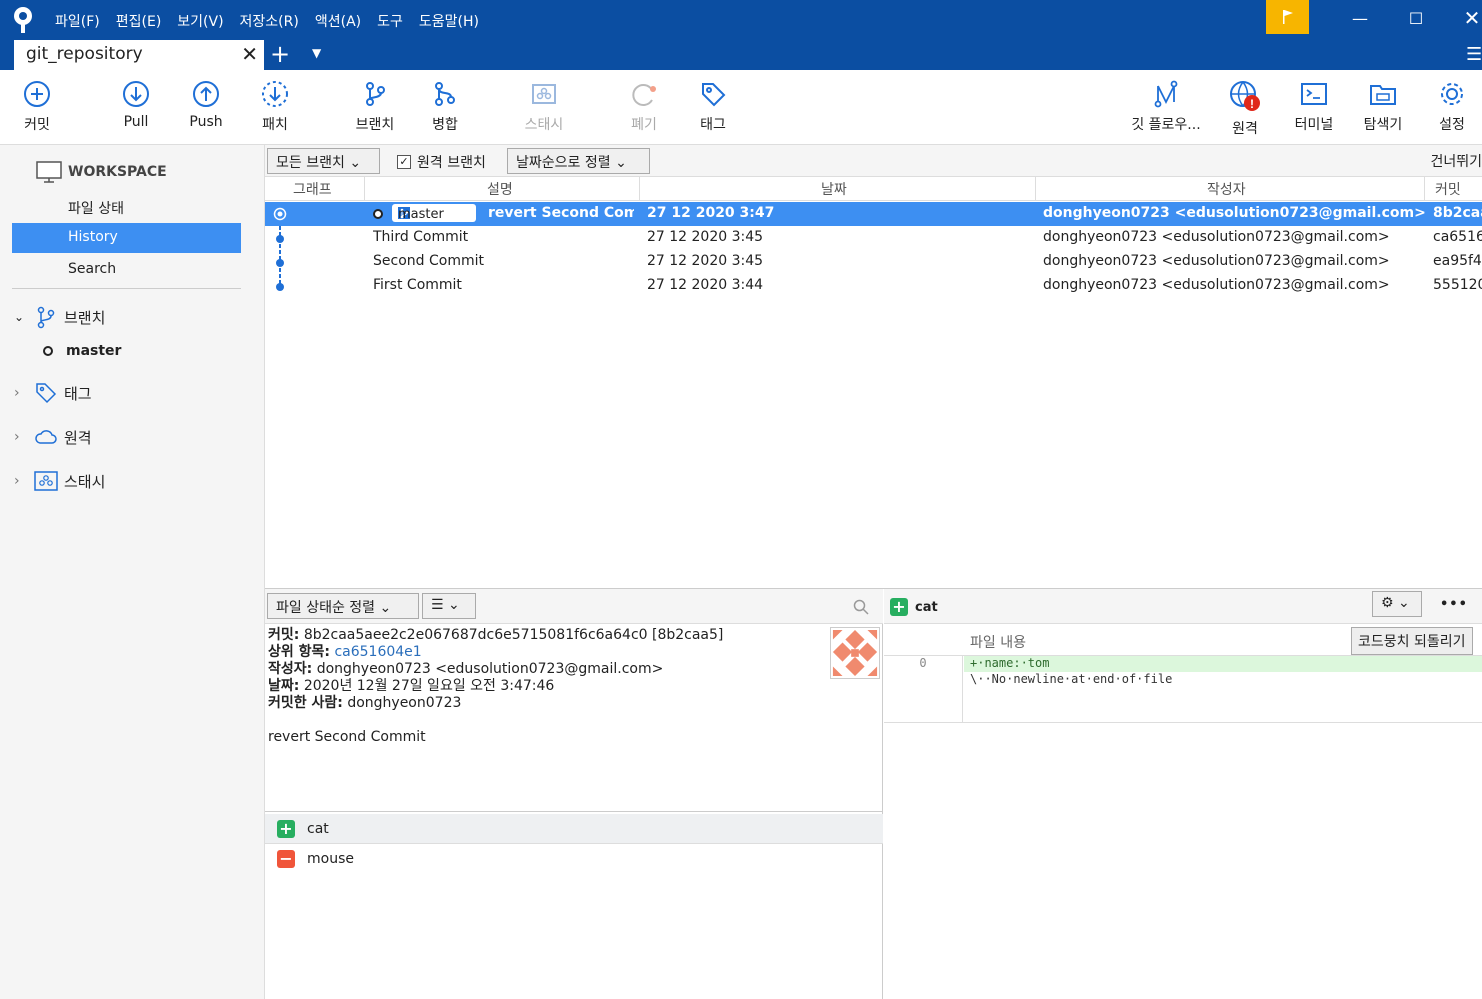 This screenshot has width=1482, height=999. Describe the element at coordinates (713, 125) in the screenshot. I see `tag-label: 태그` at that location.